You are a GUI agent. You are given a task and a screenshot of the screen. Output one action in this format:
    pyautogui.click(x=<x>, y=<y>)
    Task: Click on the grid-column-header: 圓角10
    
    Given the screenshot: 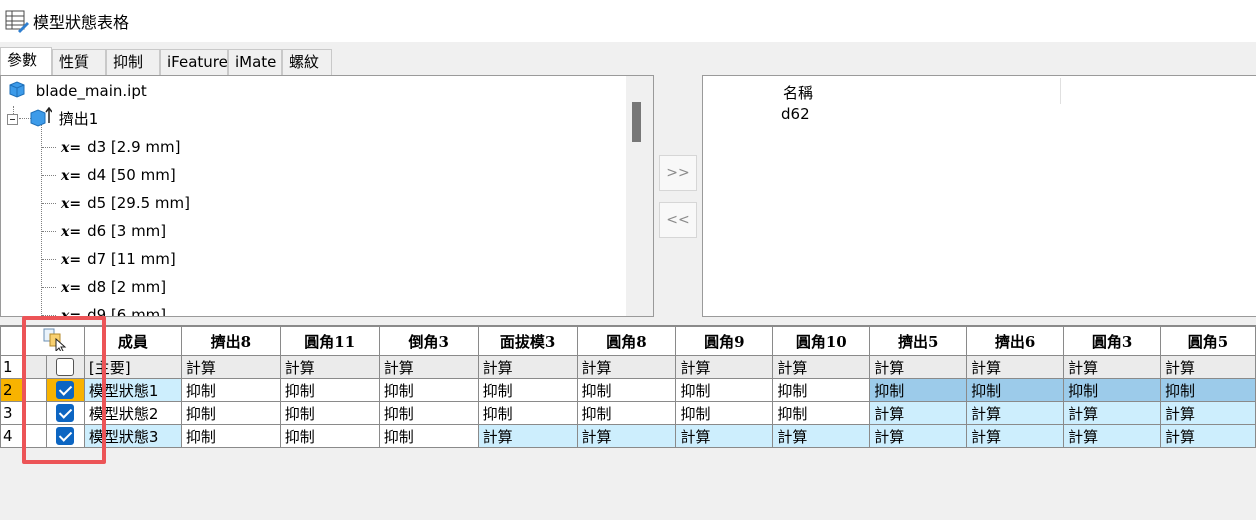 What is the action you would take?
    pyautogui.click(x=821, y=340)
    